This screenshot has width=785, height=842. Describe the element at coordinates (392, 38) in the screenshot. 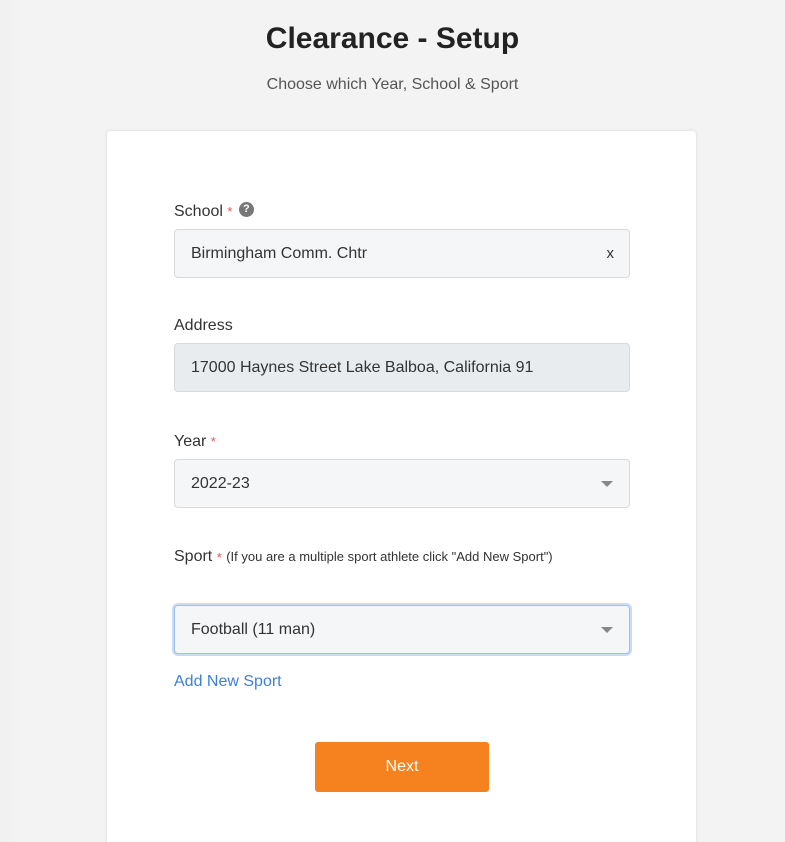

I see `page-title: Clearance - Setup` at that location.